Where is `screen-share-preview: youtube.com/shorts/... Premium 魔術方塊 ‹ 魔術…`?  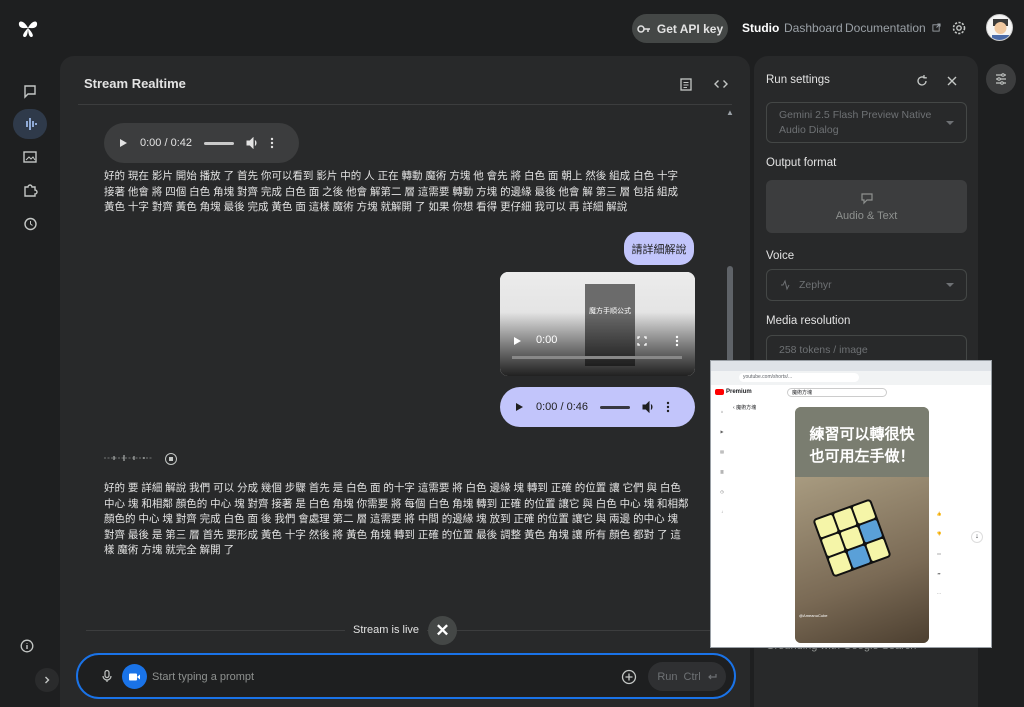
screen-share-preview: youtube.com/shorts/... Premium 魔術方塊 ‹ 魔術… is located at coordinates (851, 504).